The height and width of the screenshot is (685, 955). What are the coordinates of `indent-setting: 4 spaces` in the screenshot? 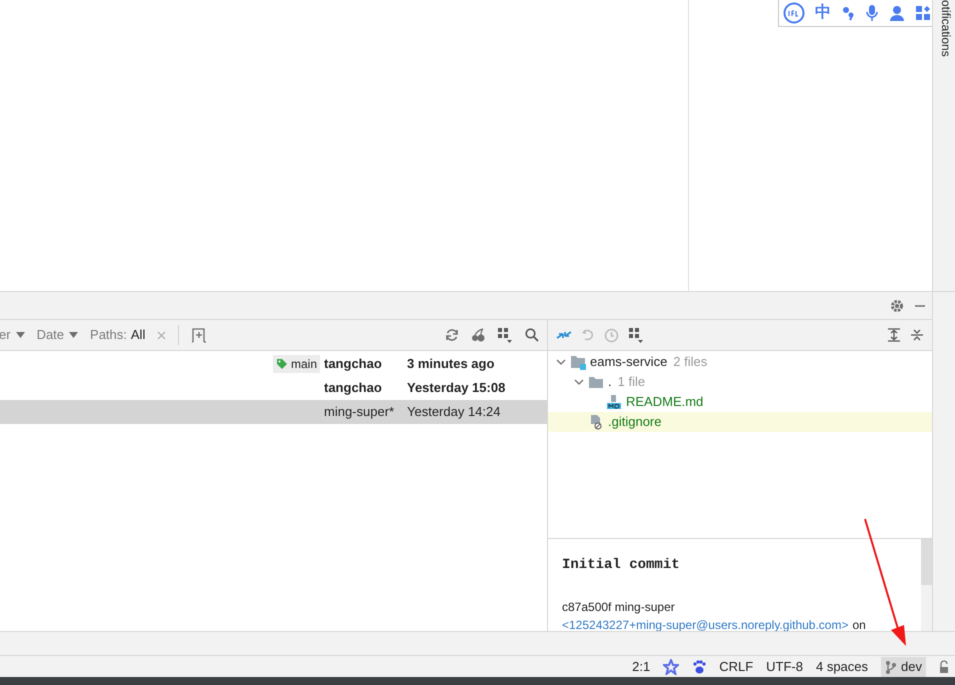 It's located at (842, 666).